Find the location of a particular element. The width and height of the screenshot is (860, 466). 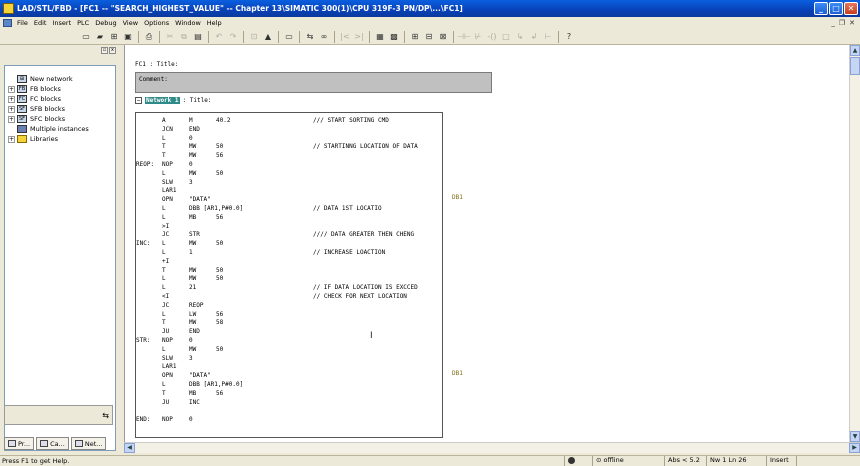

contact-nc-icon: ⊬ is located at coordinates (478, 37).